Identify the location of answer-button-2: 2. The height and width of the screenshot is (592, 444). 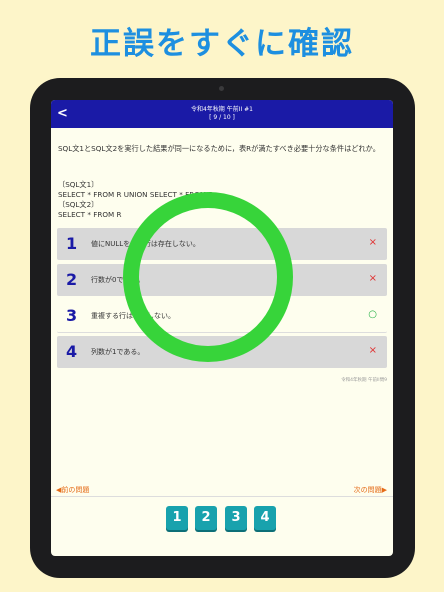
(206, 518).